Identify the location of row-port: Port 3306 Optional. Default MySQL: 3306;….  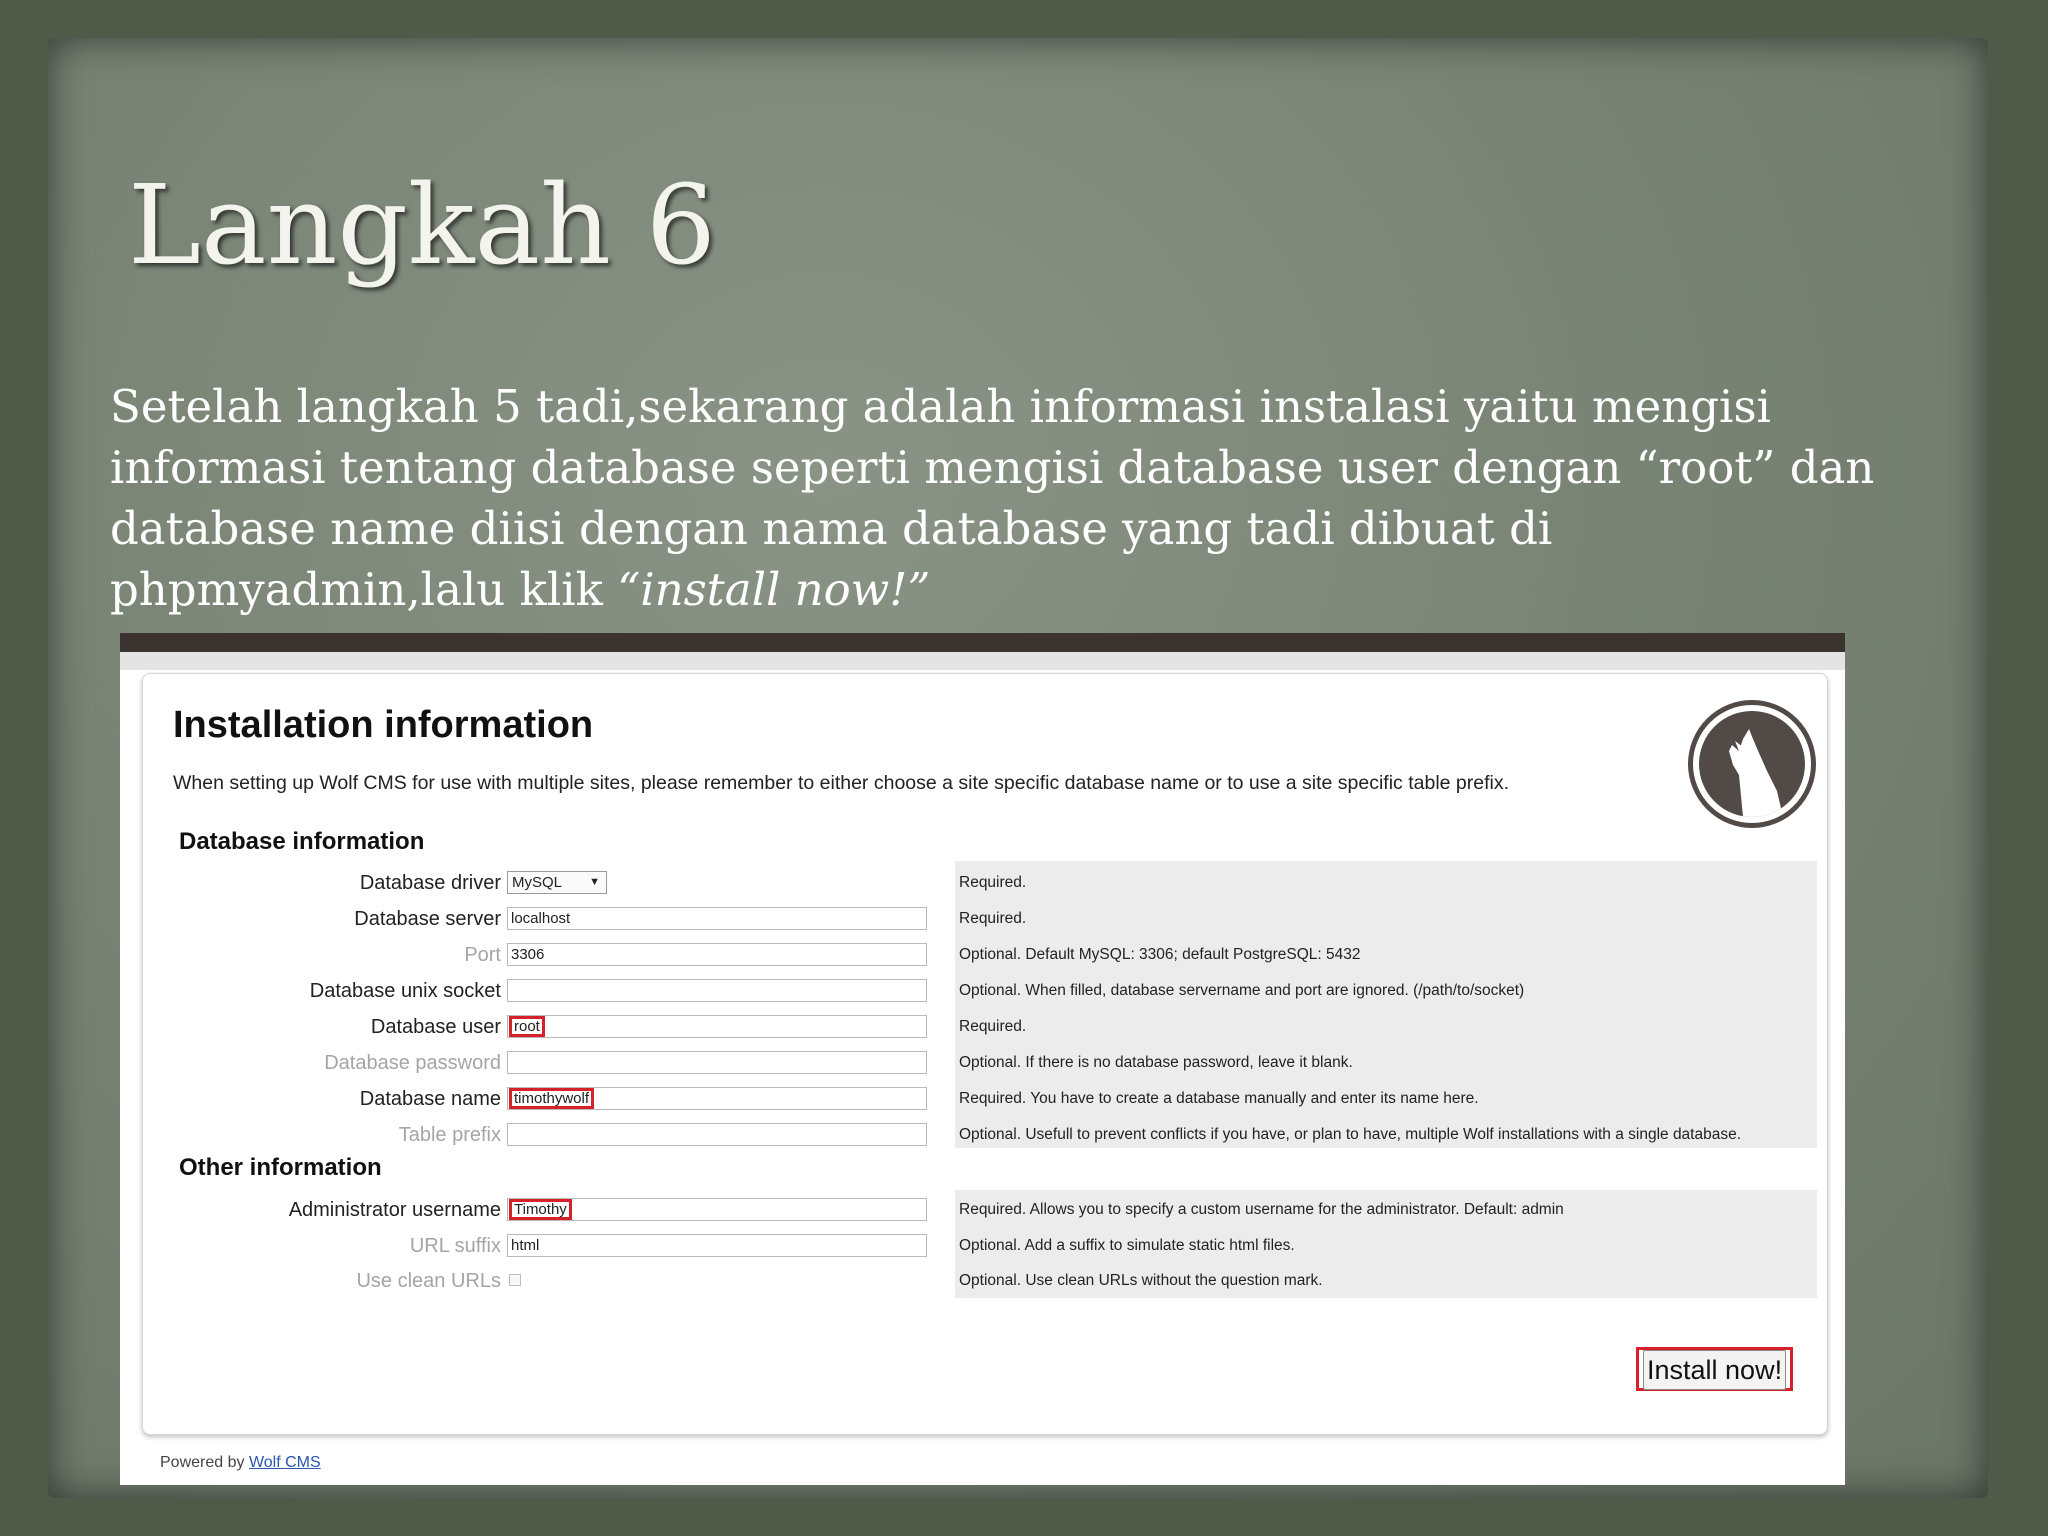
(985, 958).